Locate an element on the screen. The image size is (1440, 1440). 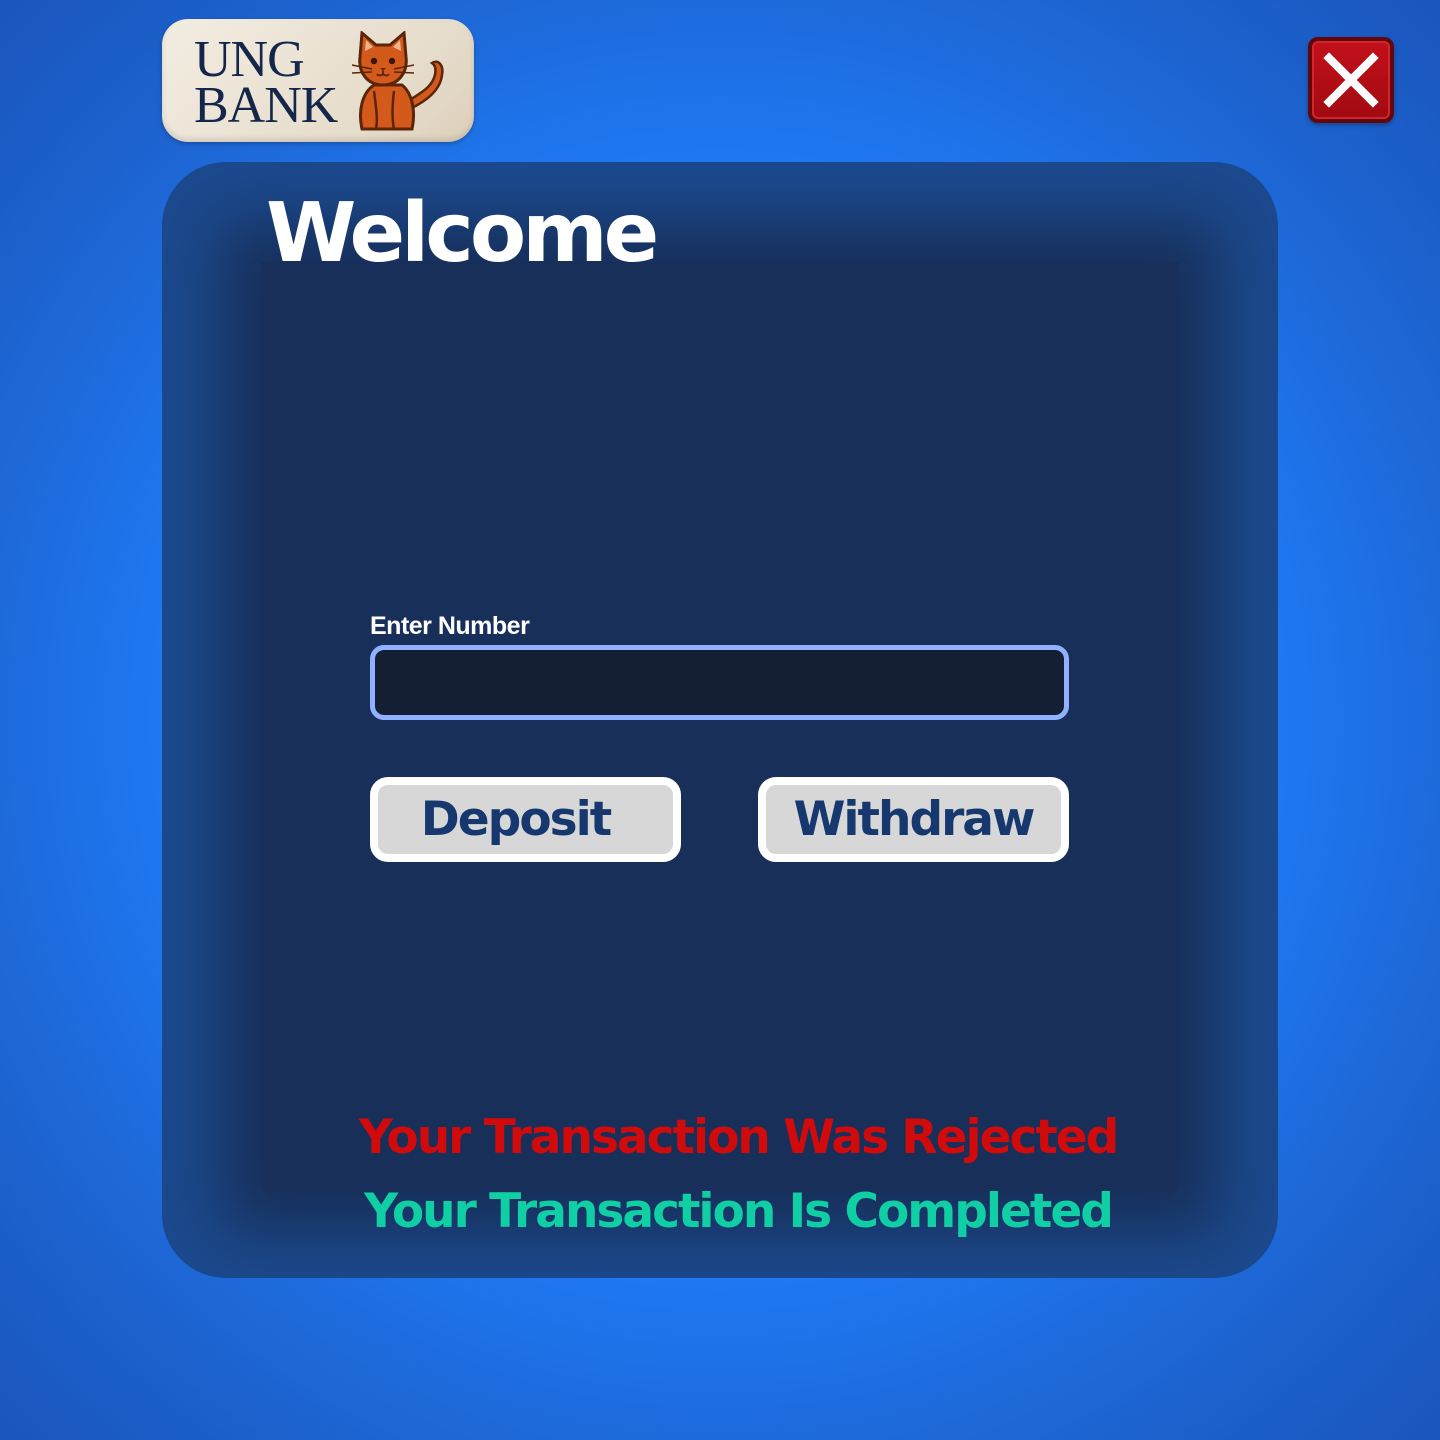
page-title: Welcome is located at coordinates (462, 233).